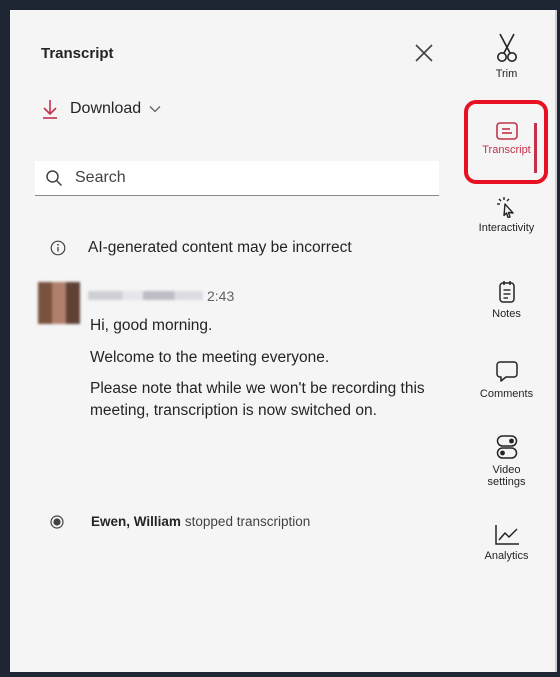  What do you see at coordinates (220, 247) in the screenshot?
I see `ai-disclaimer-text: AI-generated content may be incorrect` at bounding box center [220, 247].